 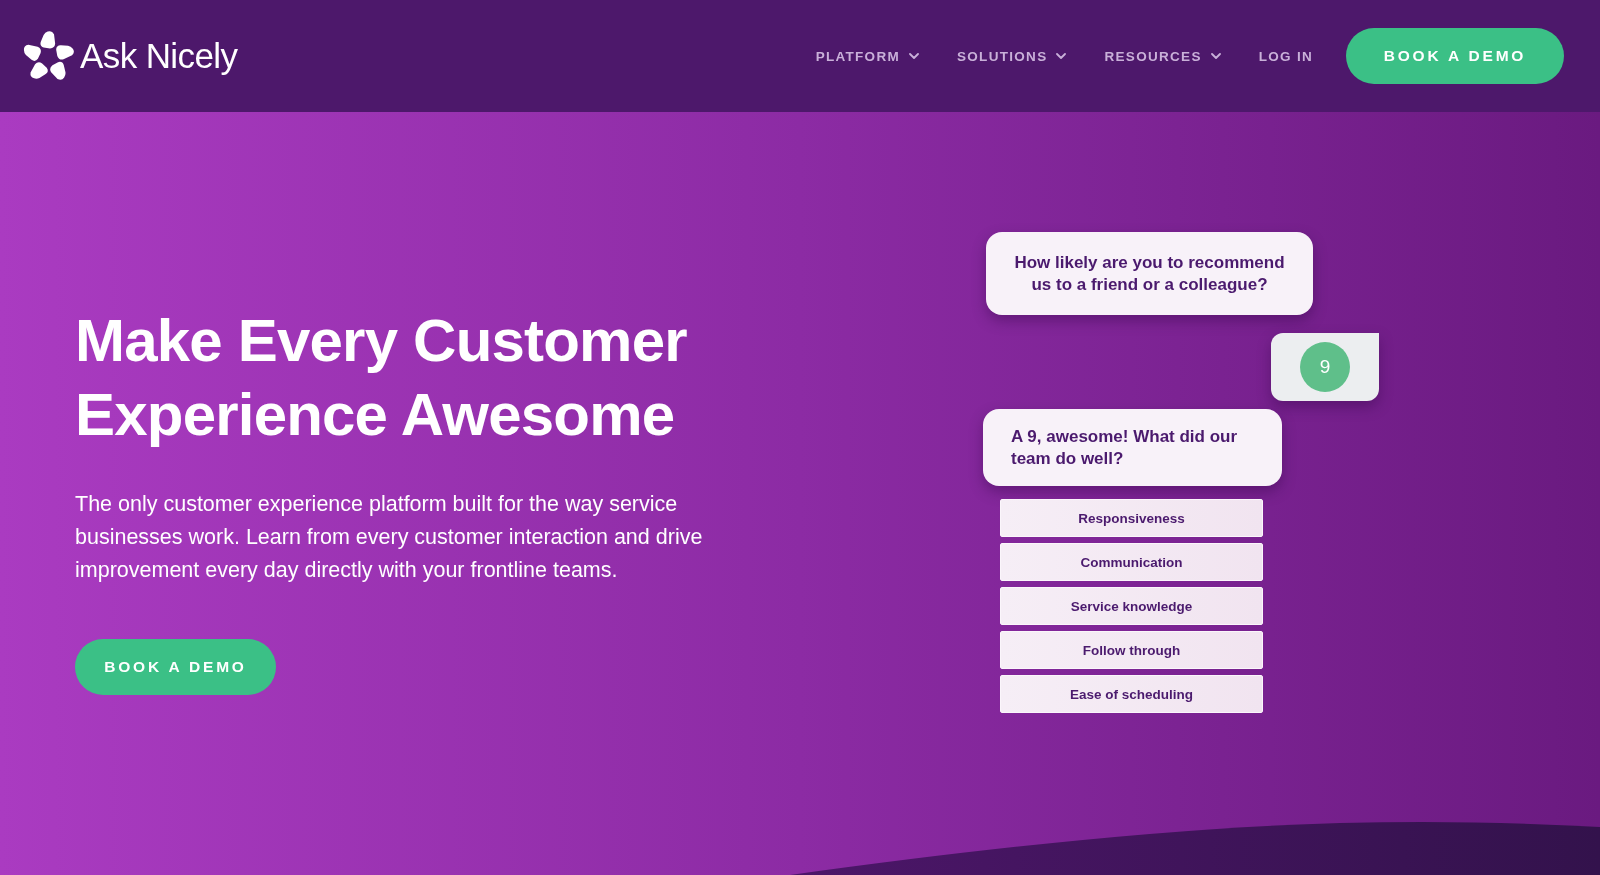 I want to click on nav-dropdown-link: PLATFORM, so click(x=867, y=56).